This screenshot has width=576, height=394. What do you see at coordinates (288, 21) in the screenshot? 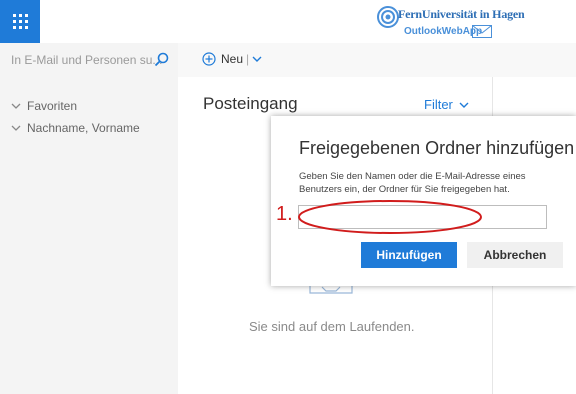
I see `top-bar: FernUniversität in Hagen OutlookWebApp` at bounding box center [288, 21].